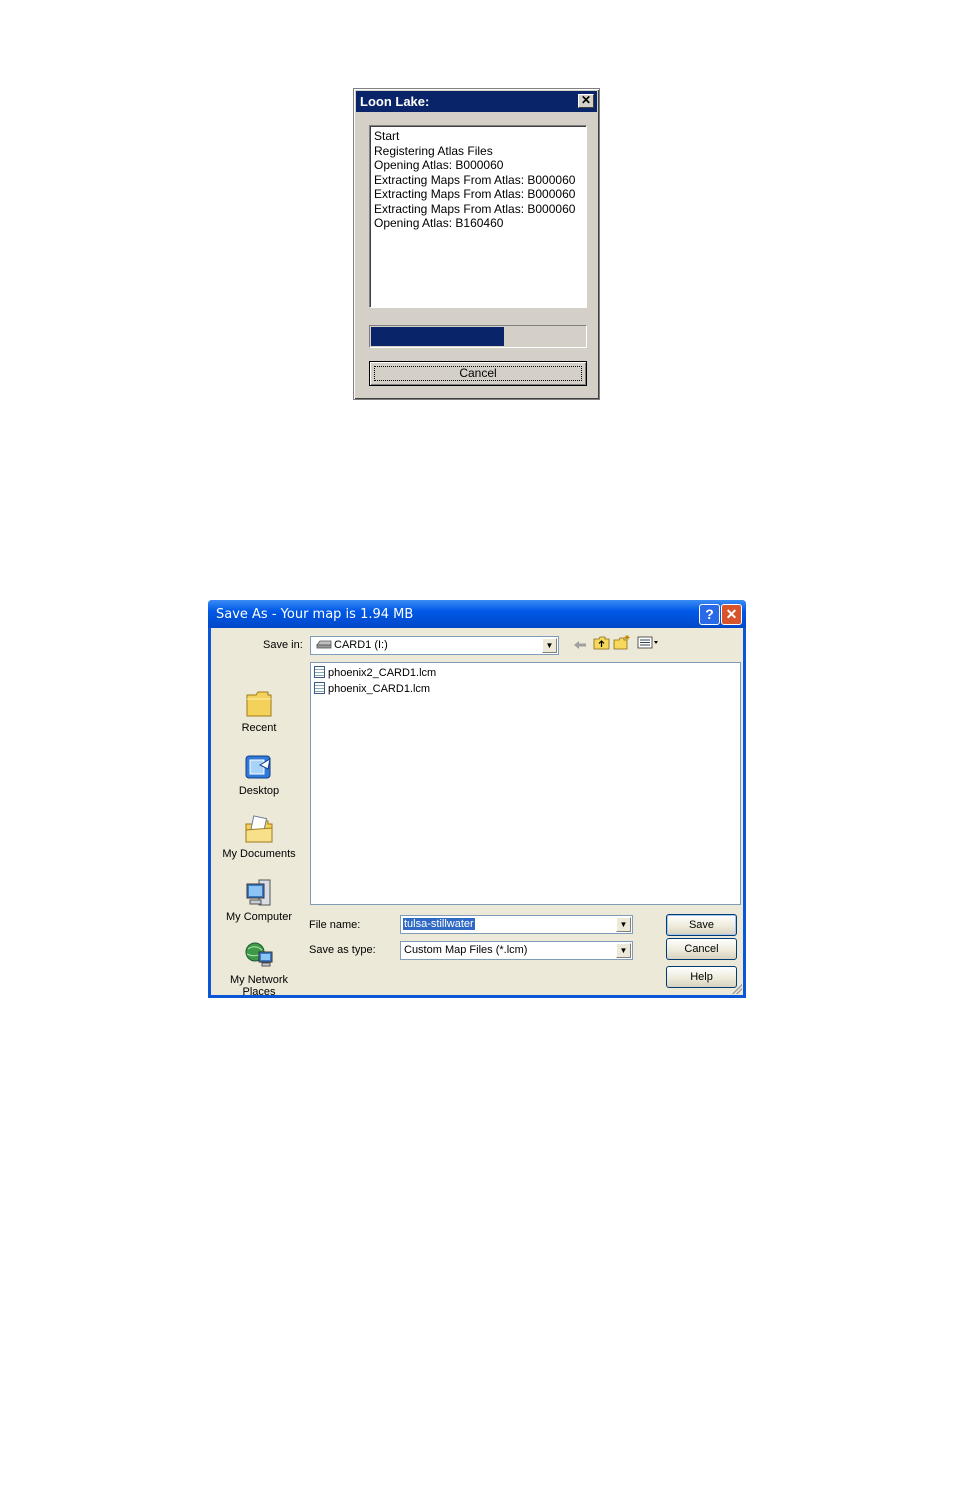  I want to click on save-type-value: Custom Map Files (*.lcm), so click(466, 950).